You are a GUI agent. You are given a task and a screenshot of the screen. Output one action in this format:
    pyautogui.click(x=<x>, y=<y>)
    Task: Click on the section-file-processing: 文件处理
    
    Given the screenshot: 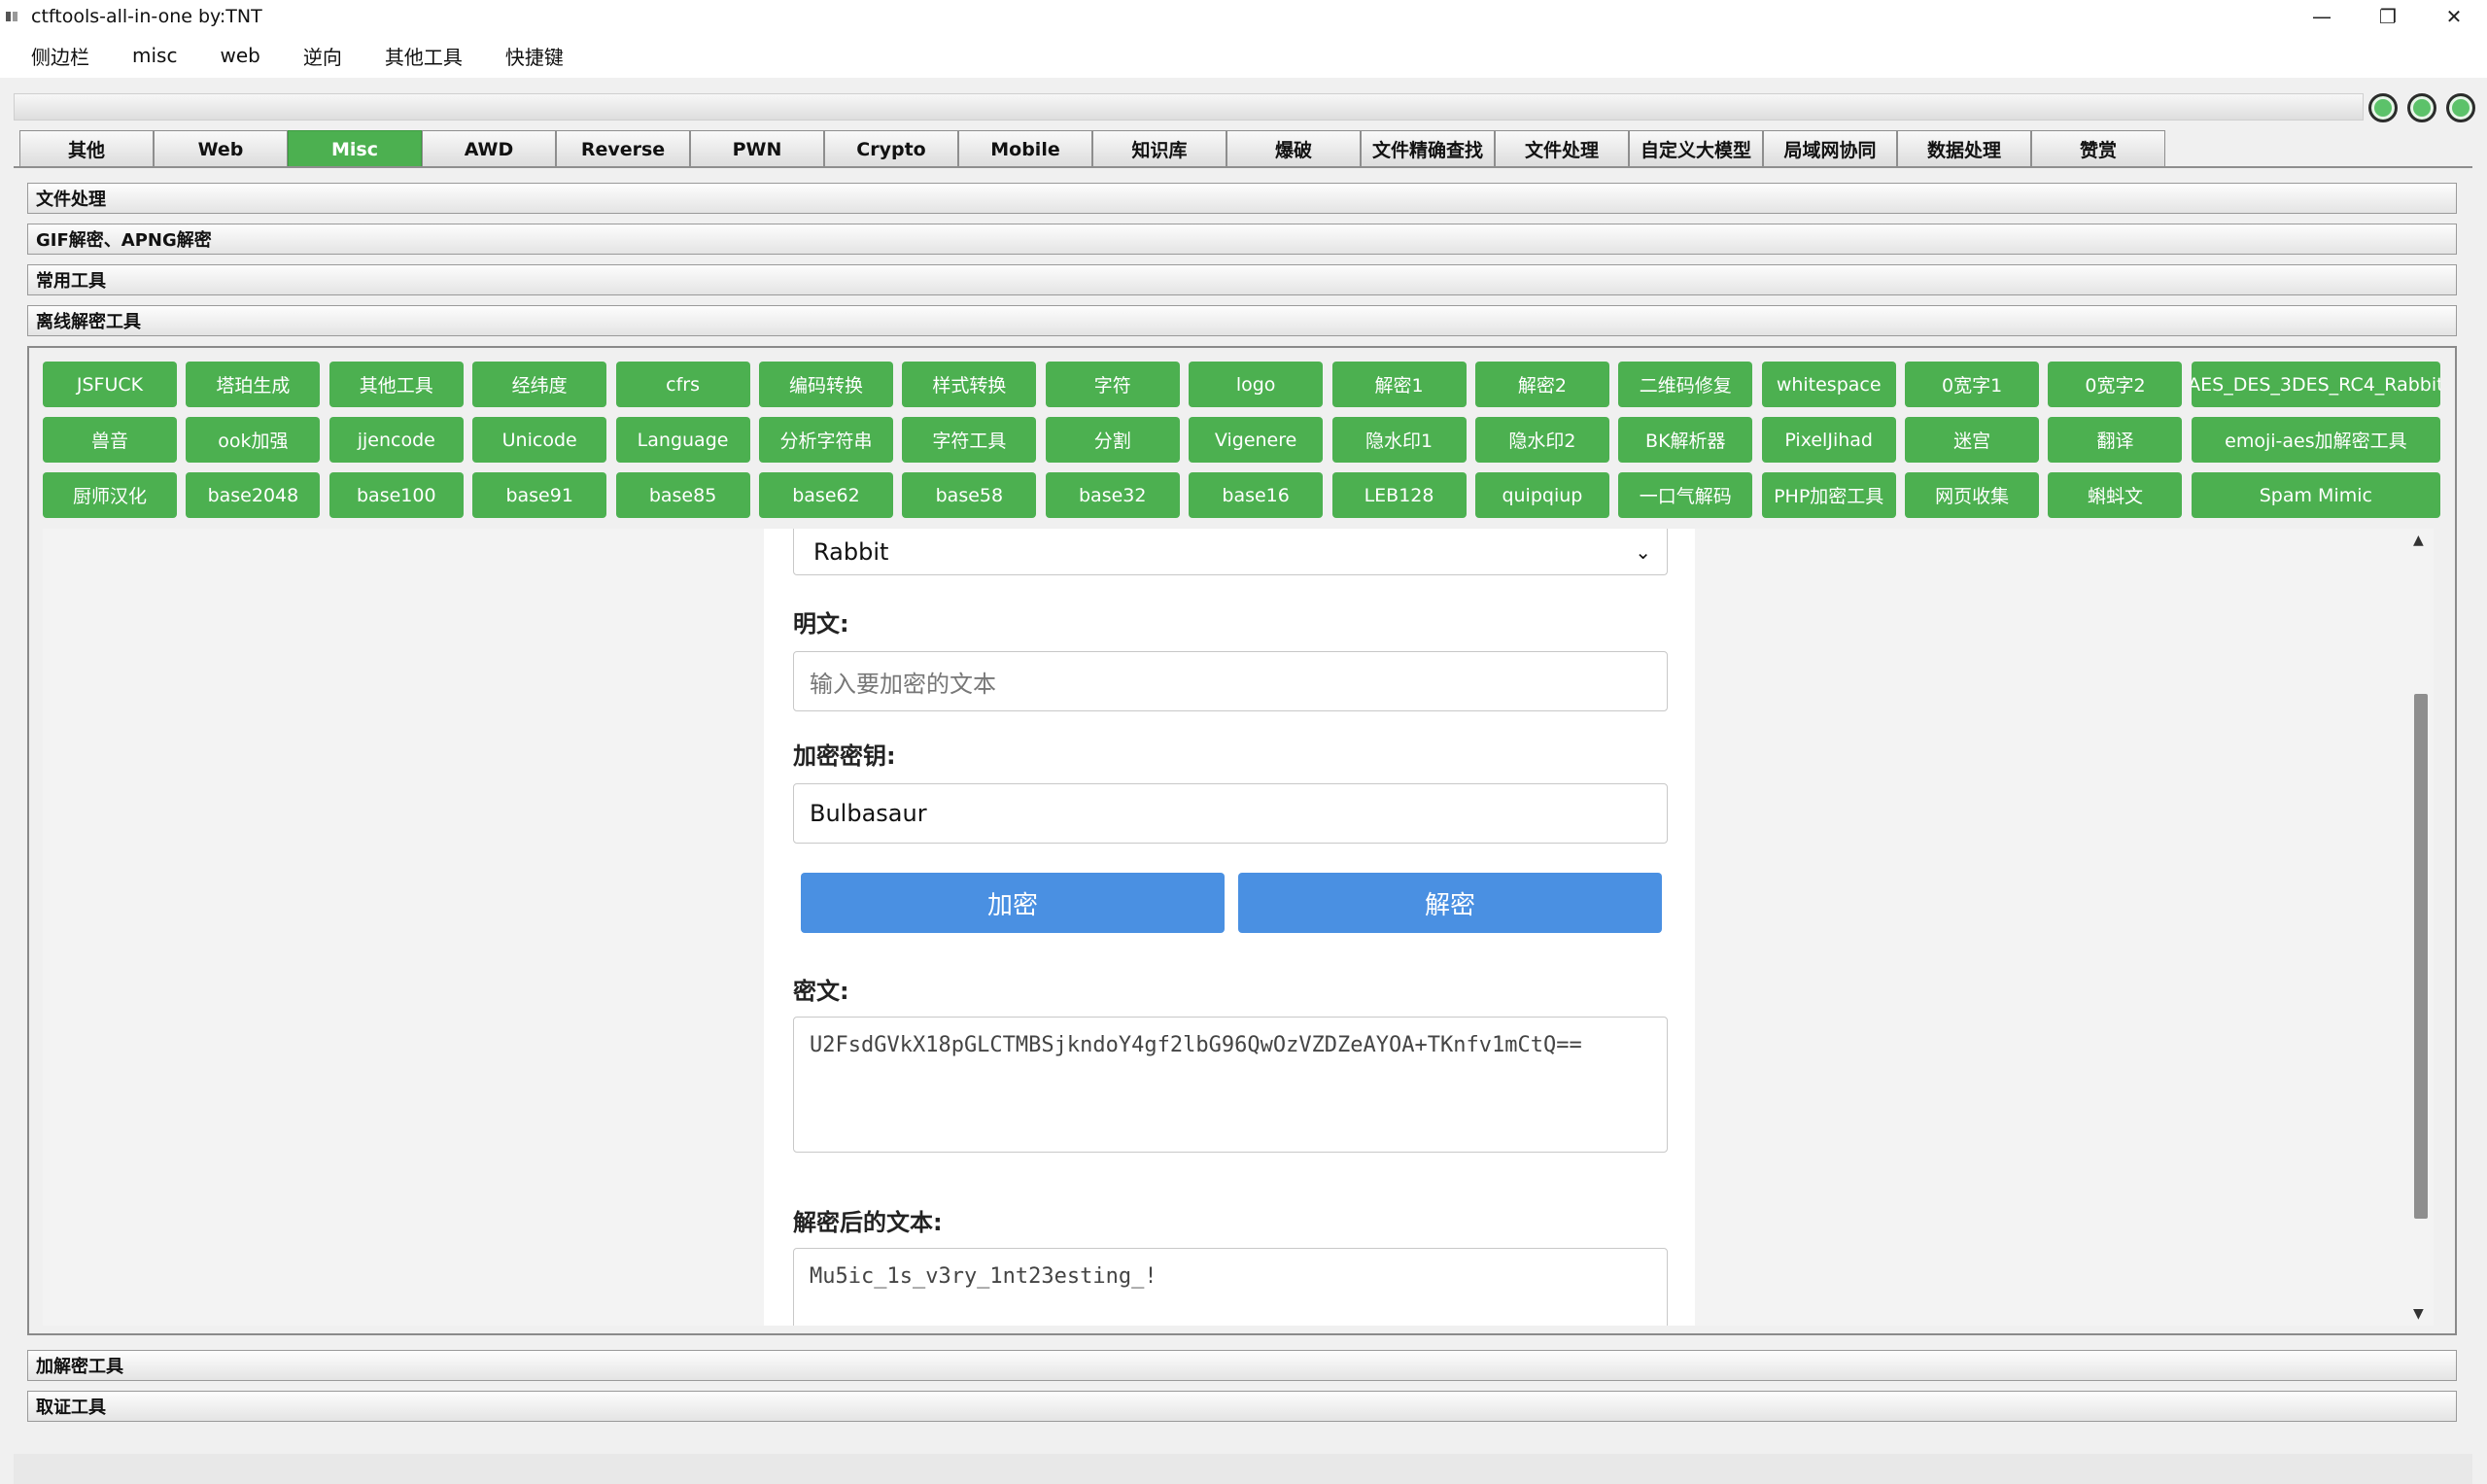 What is the action you would take?
    pyautogui.click(x=1242, y=198)
    